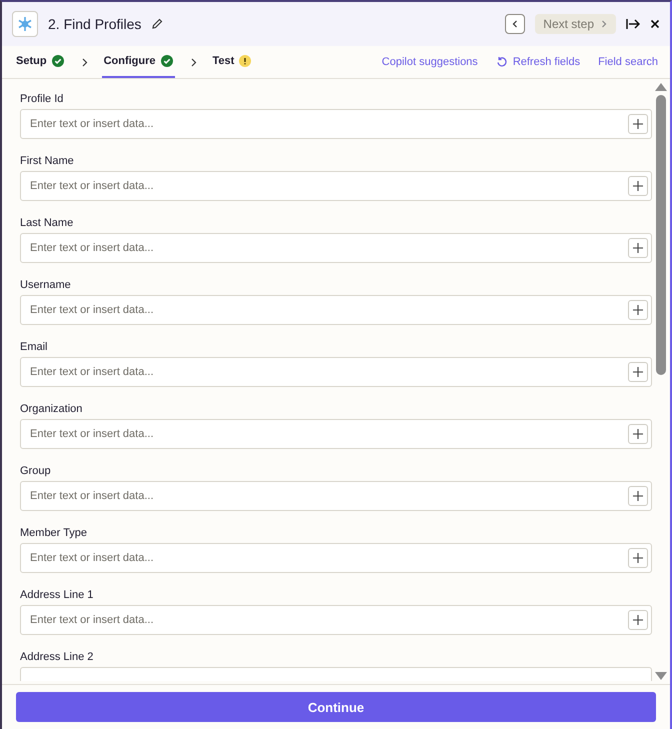  I want to click on field-label: Group, so click(36, 471).